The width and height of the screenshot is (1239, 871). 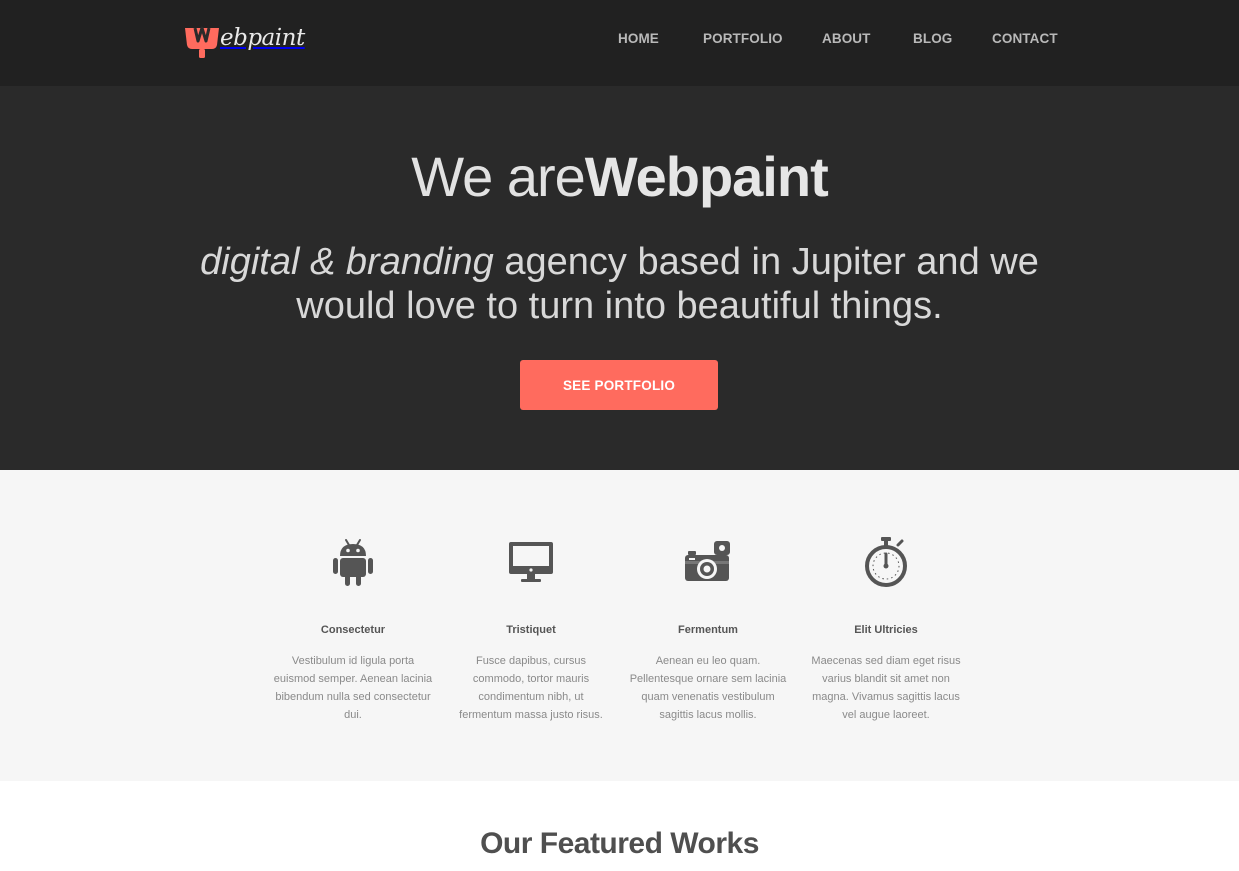 I want to click on see-portfolio-button: SEE PORTFOLIO, so click(x=619, y=385).